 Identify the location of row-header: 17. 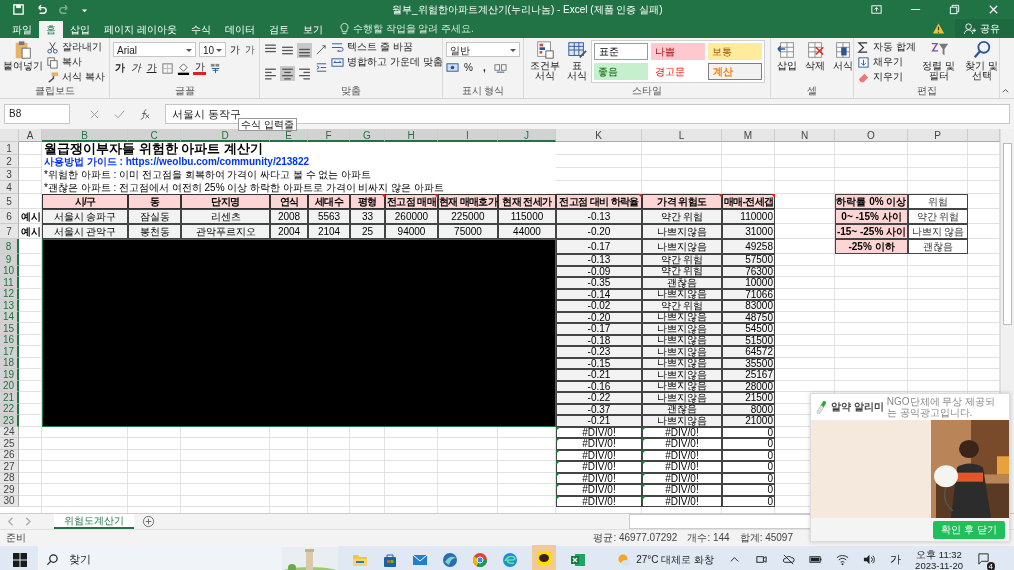
(9, 352).